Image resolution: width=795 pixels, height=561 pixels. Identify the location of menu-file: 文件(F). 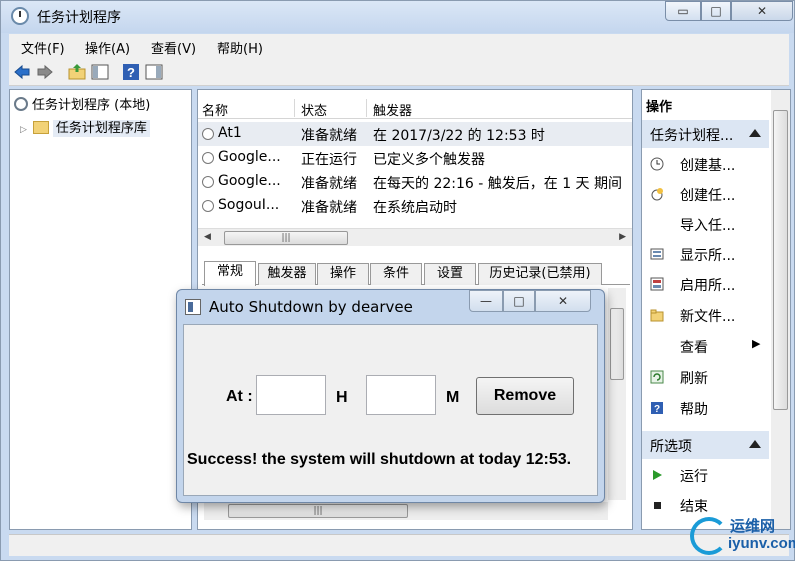
(43, 47).